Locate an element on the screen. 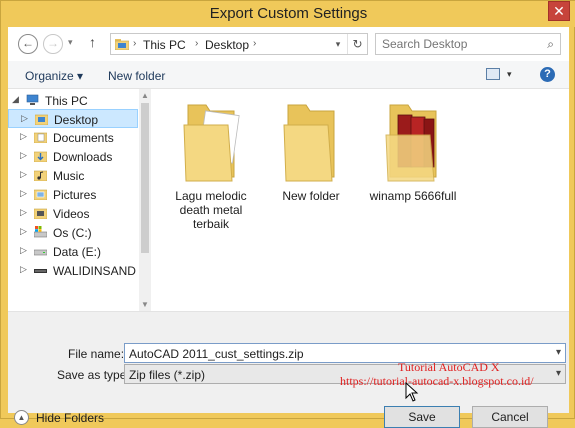  tree-item-this-pc: ◢ This PC is located at coordinates (73, 100).